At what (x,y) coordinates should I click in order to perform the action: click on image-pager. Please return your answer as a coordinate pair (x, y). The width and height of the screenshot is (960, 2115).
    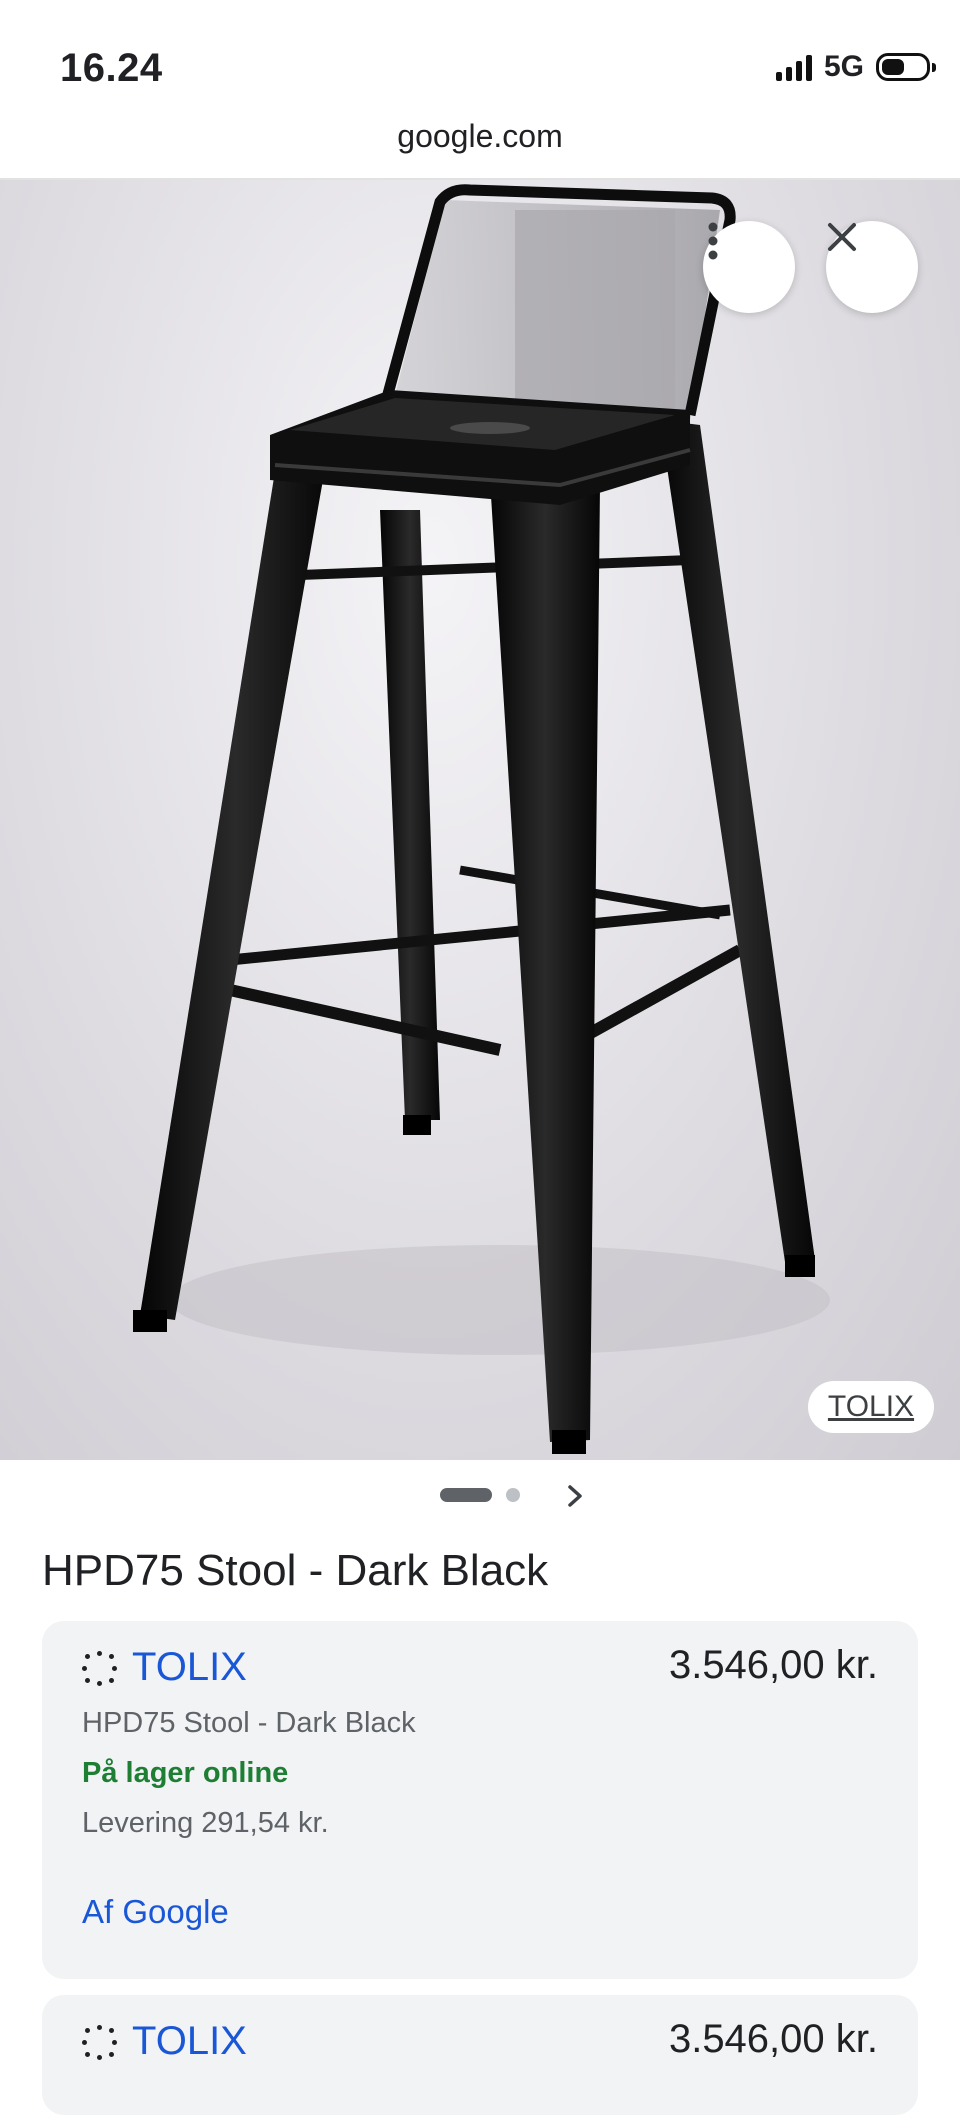
    Looking at the image, I should click on (480, 1495).